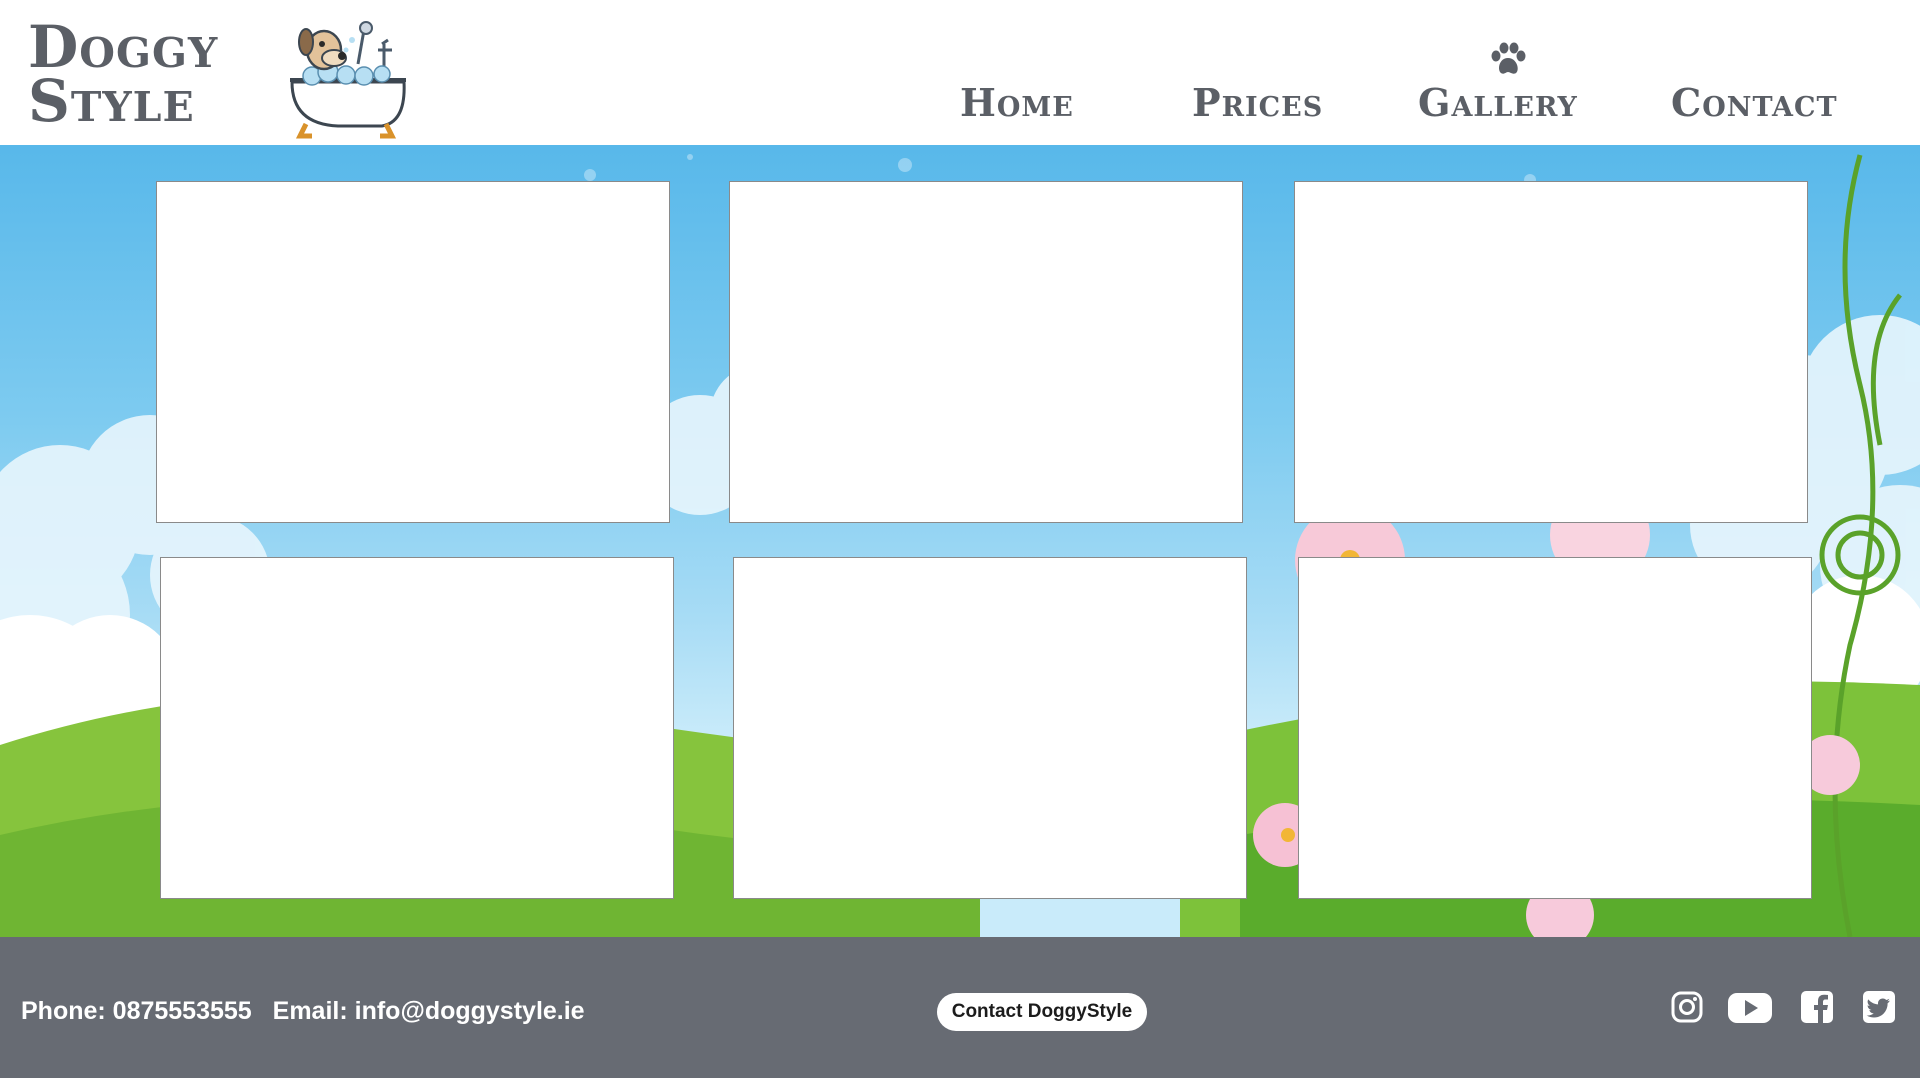 This screenshot has height=1080, width=1920. Describe the element at coordinates (1257, 102) in the screenshot. I see `nav-prices: Prices` at that location.